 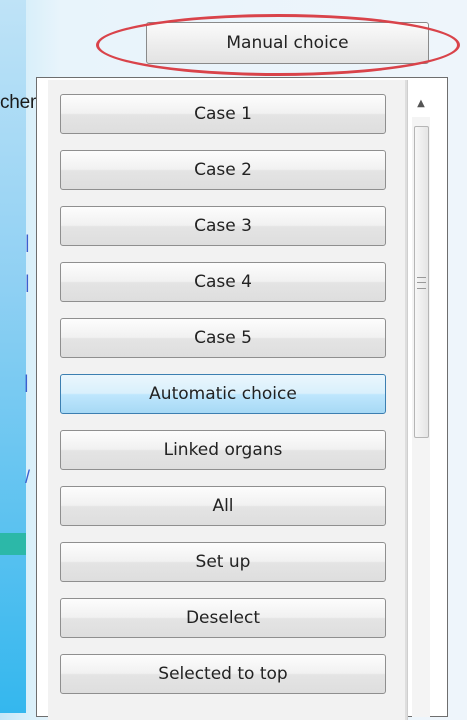 I want to click on manual-choice-button: Manual choice, so click(x=287, y=43).